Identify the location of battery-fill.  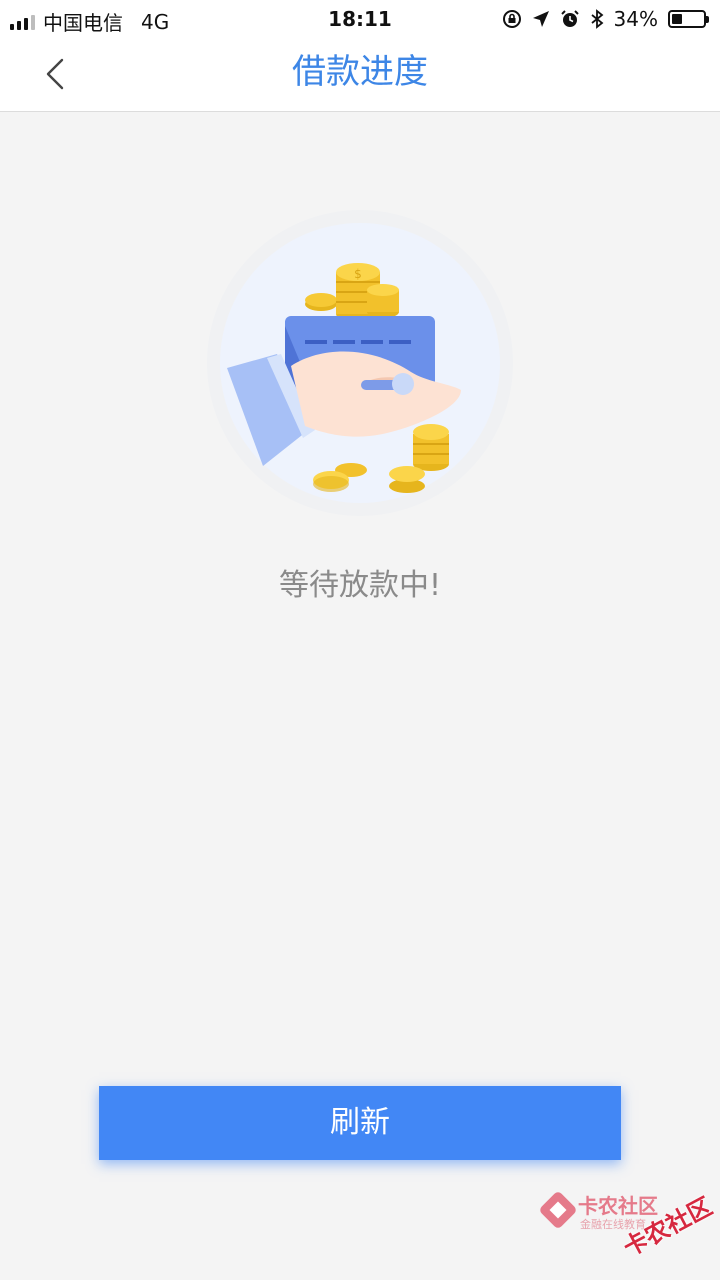
(677, 19).